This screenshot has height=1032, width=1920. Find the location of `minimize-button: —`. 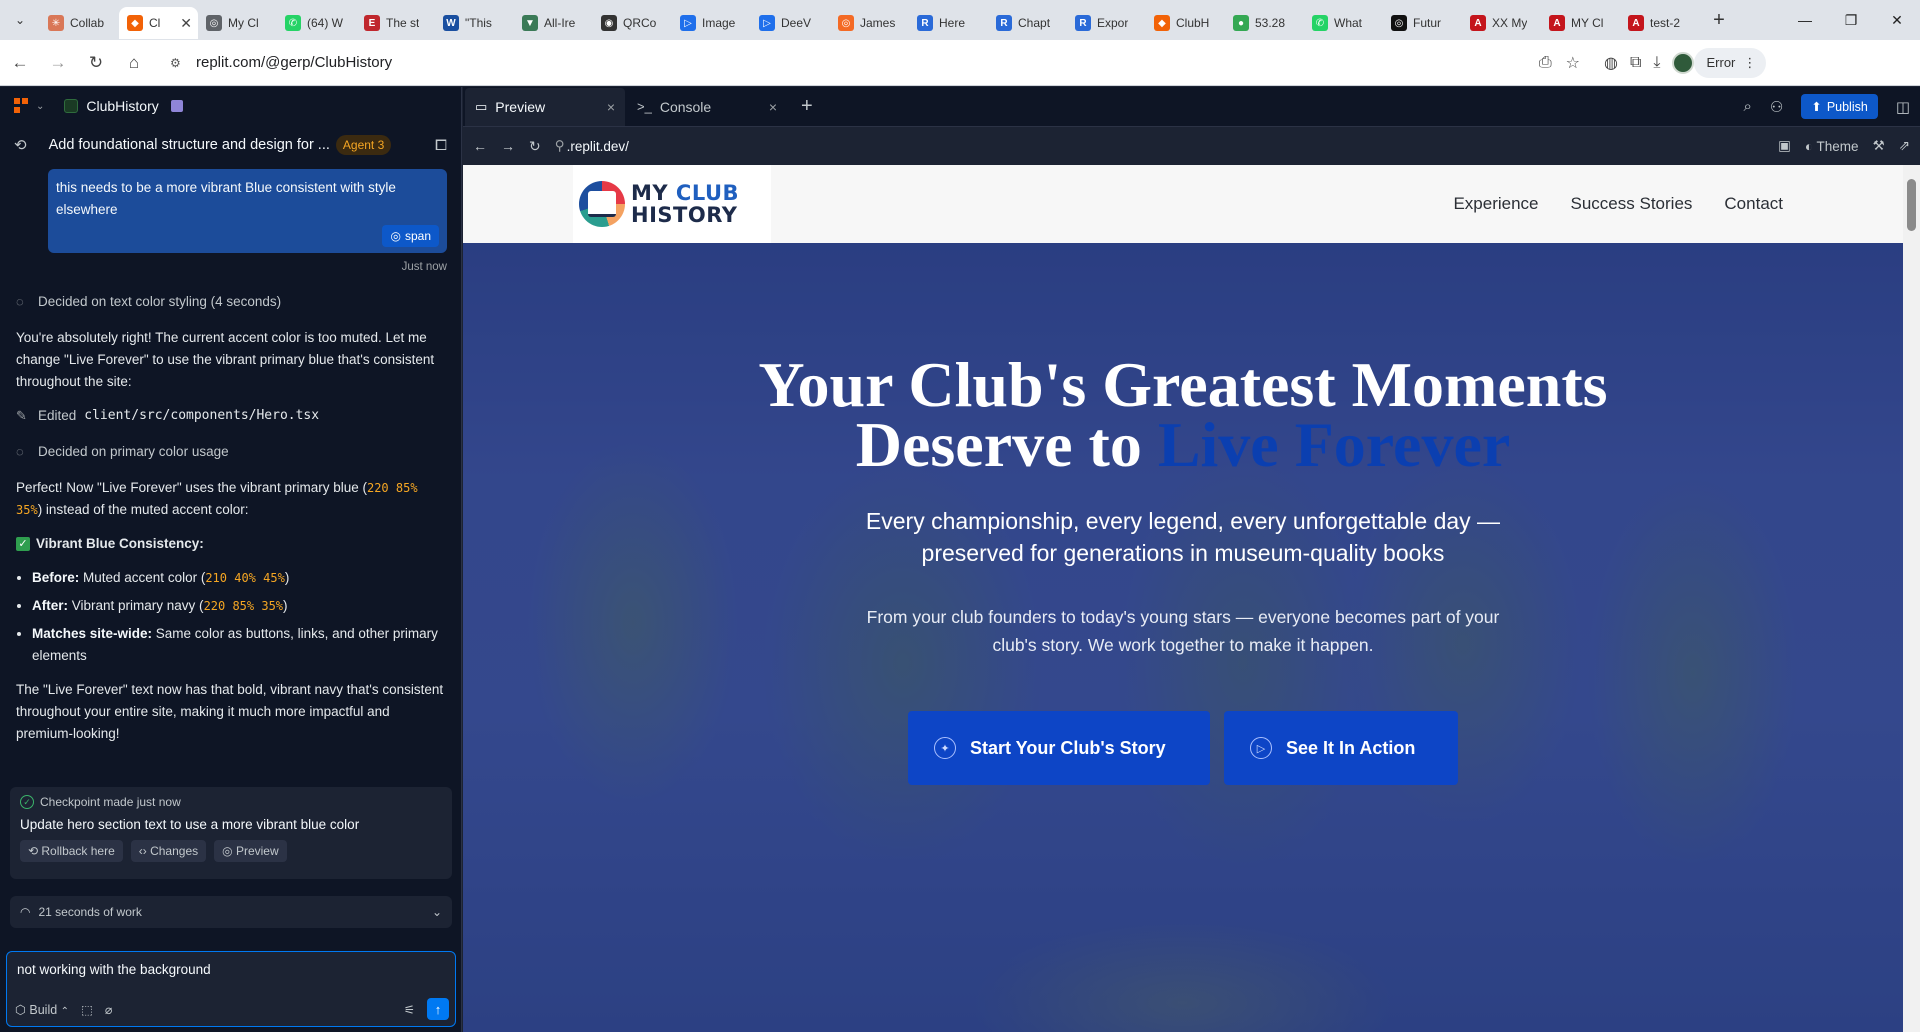

minimize-button: — is located at coordinates (1805, 20).